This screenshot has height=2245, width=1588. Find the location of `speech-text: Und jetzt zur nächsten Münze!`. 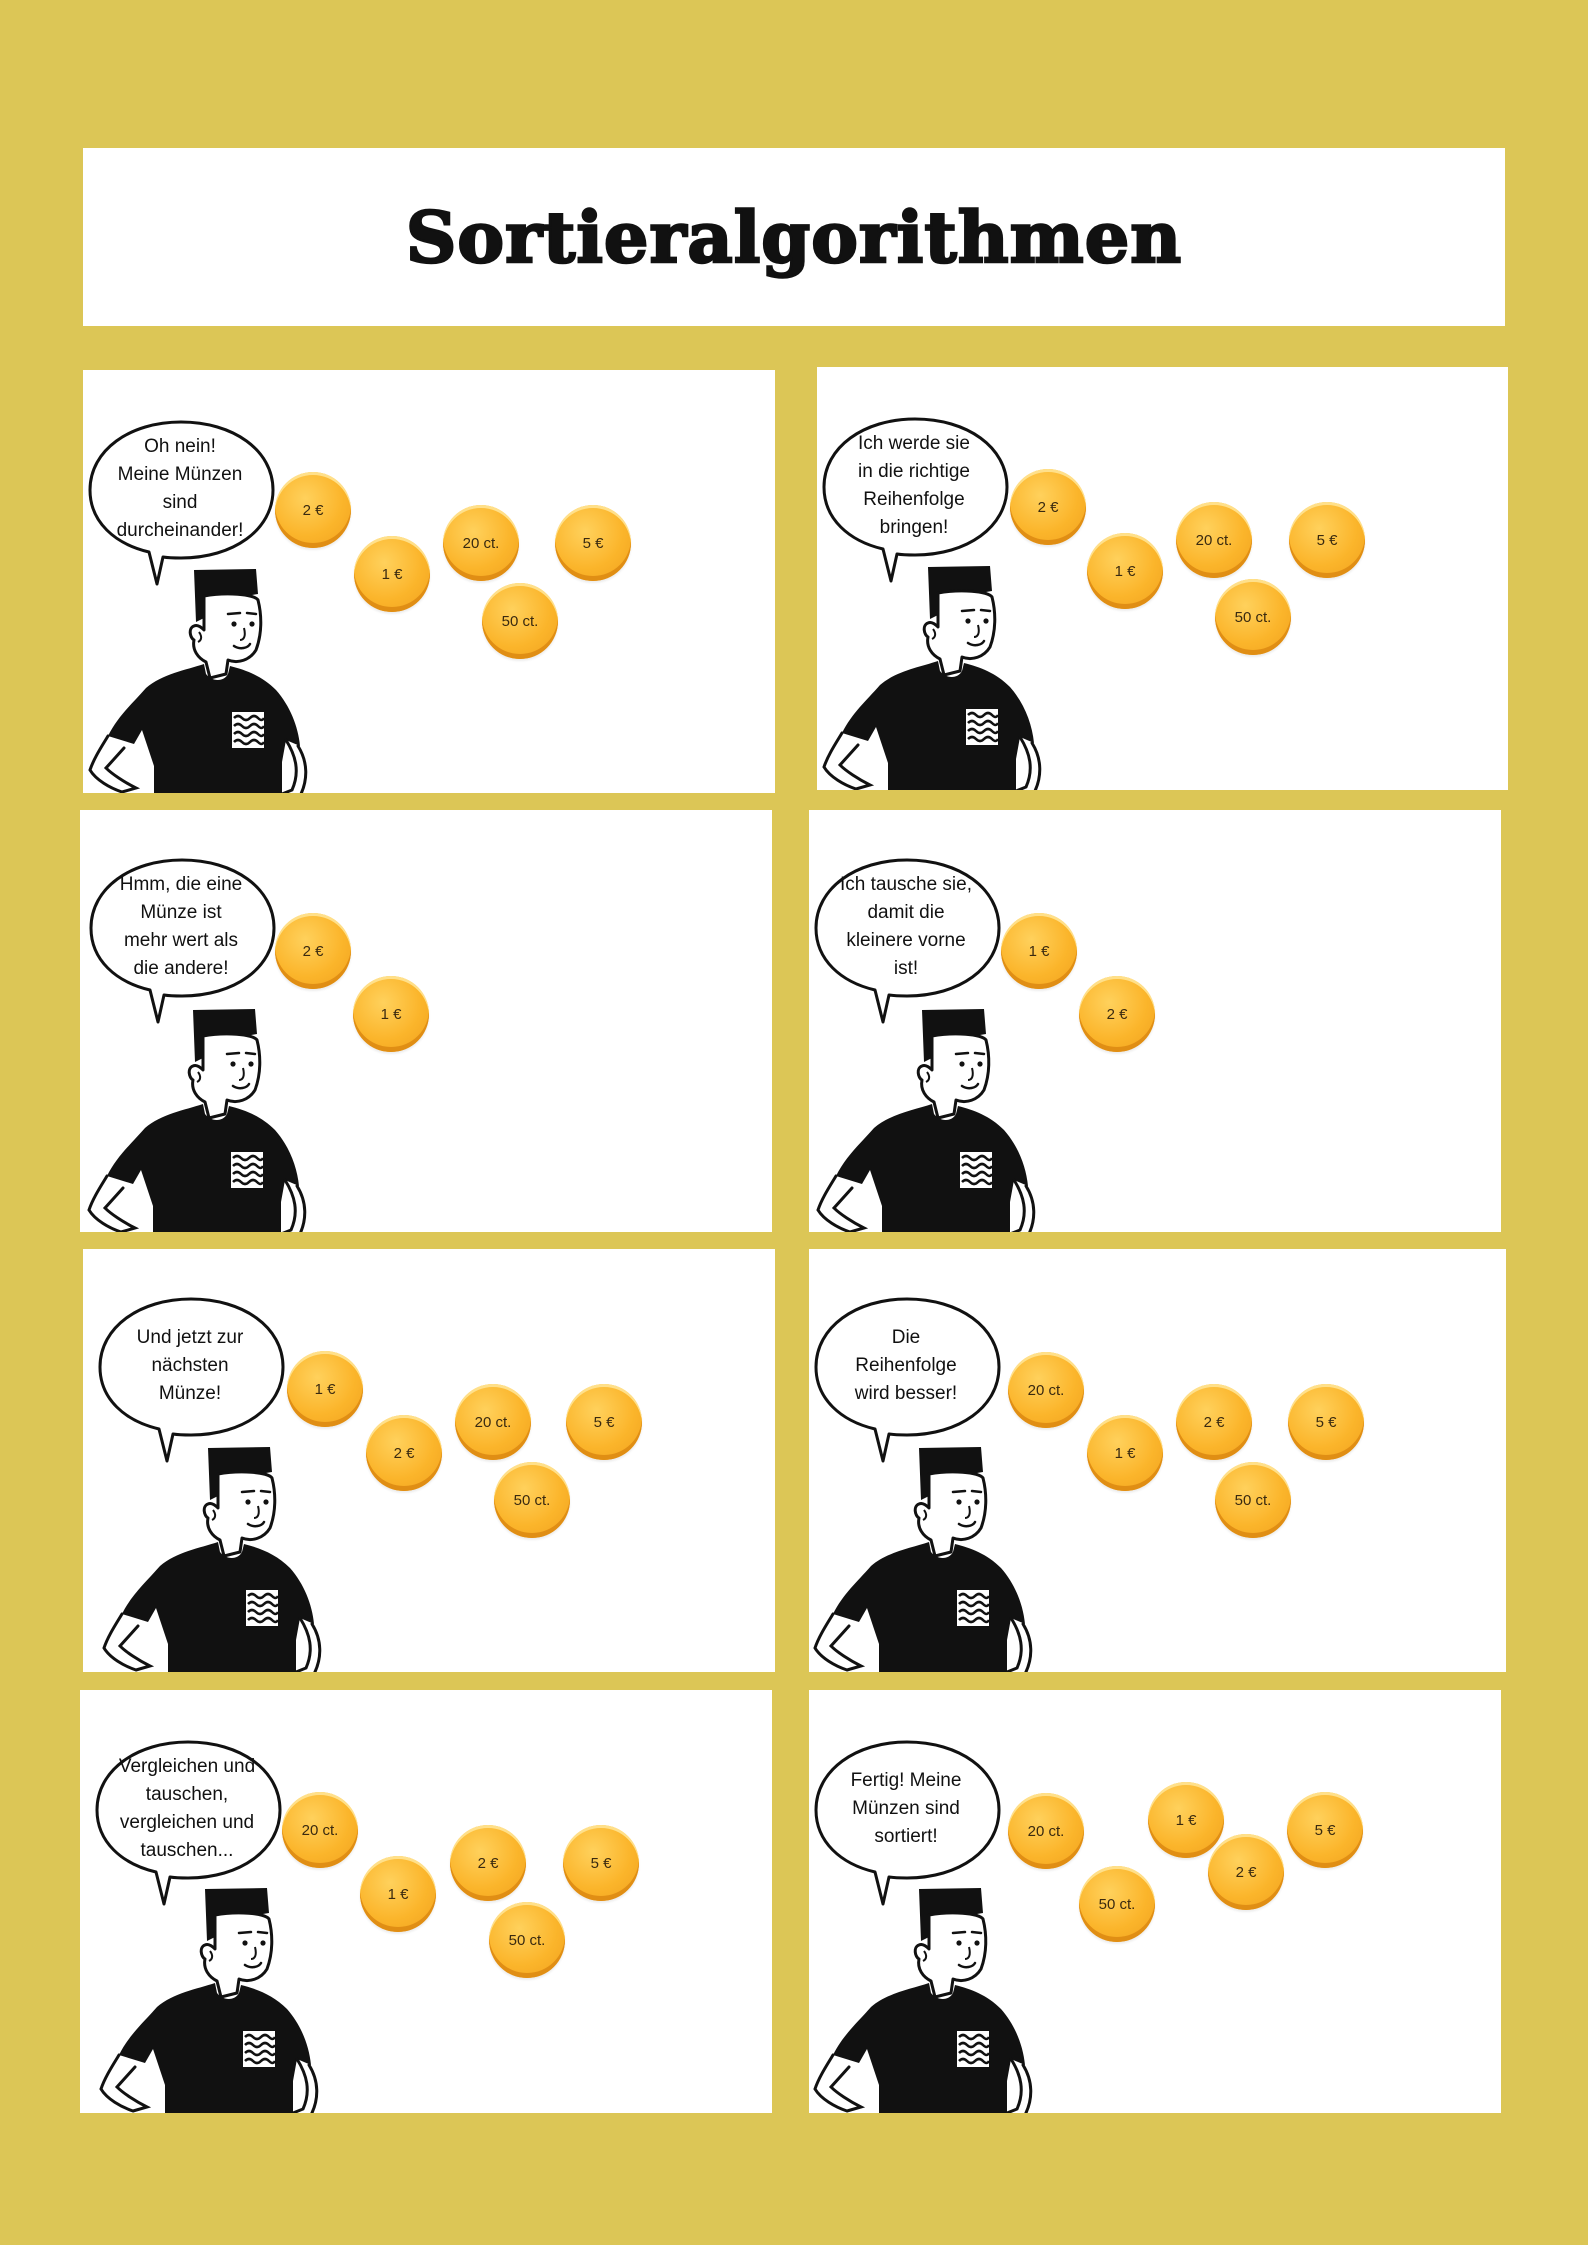

speech-text: Und jetzt zur nächsten Münze! is located at coordinates (190, 1365).